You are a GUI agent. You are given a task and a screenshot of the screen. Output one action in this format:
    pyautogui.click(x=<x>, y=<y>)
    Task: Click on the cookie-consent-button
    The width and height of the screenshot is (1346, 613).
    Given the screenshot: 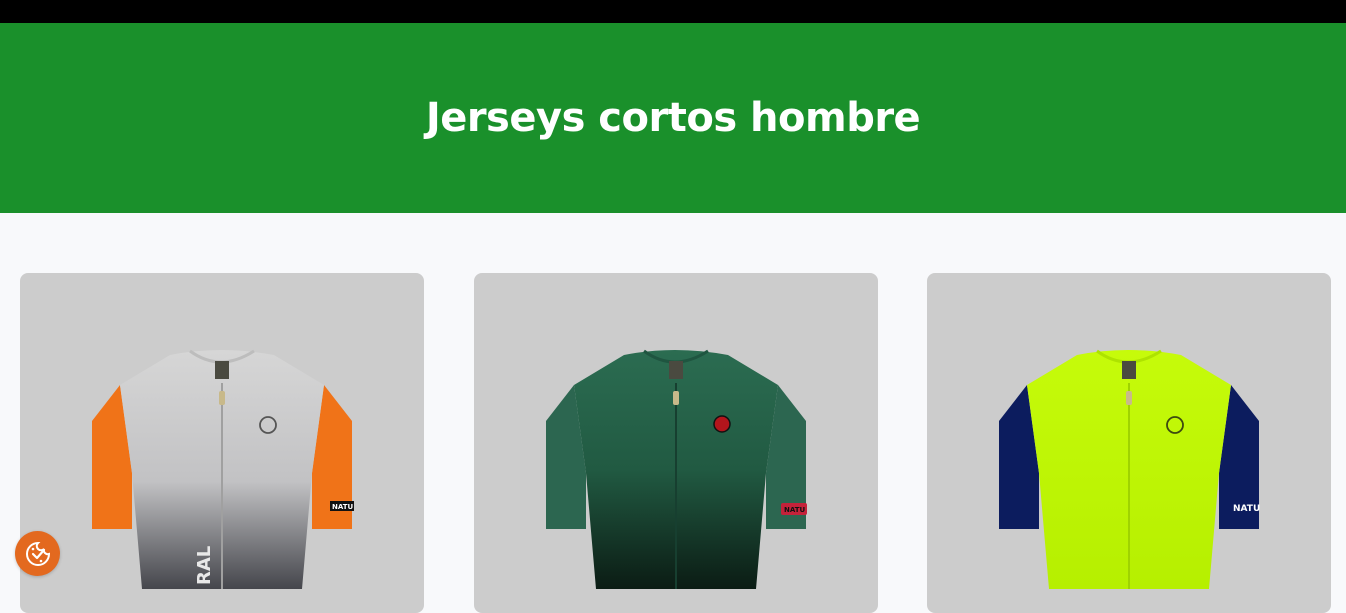 What is the action you would take?
    pyautogui.click(x=37, y=553)
    